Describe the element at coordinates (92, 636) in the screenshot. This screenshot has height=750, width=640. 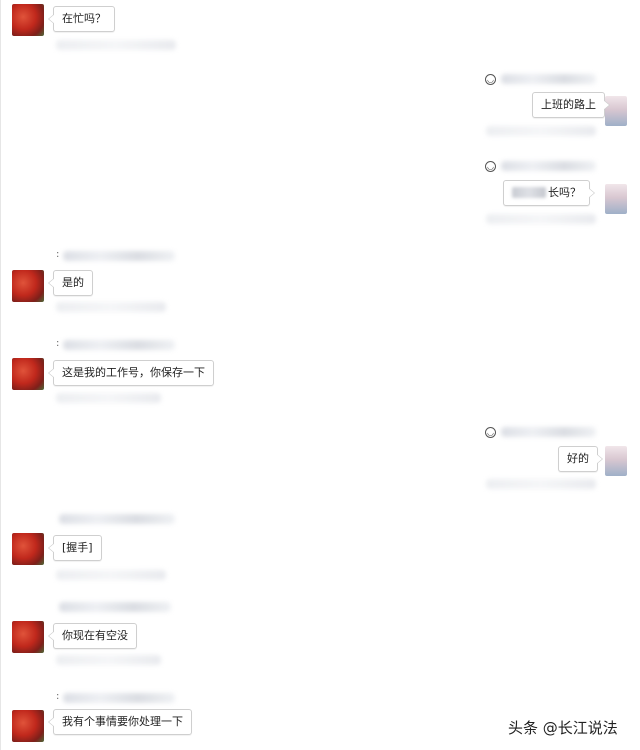
I see `message-bubble: 你现在有空没` at that location.